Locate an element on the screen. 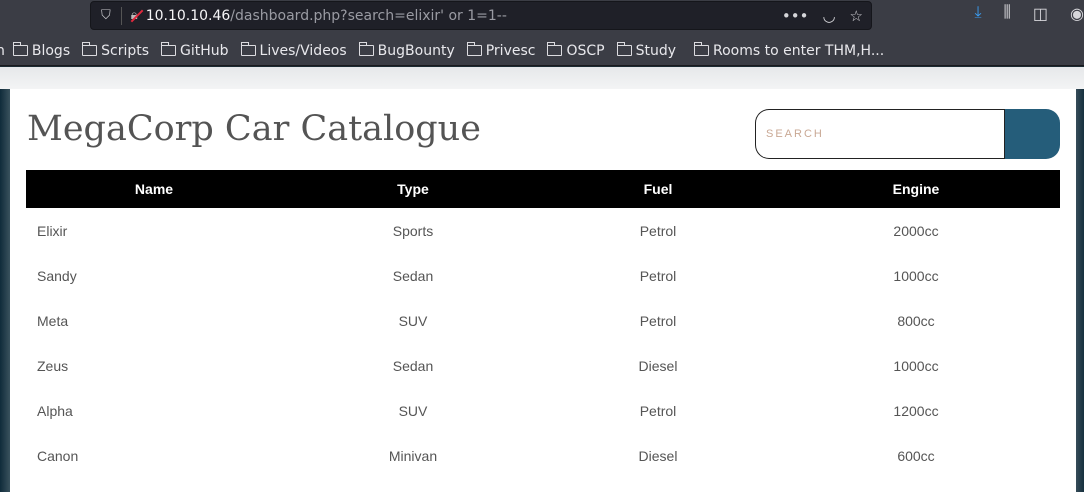 This screenshot has width=1084, height=492. cell-type: Minivan is located at coordinates (413, 455).